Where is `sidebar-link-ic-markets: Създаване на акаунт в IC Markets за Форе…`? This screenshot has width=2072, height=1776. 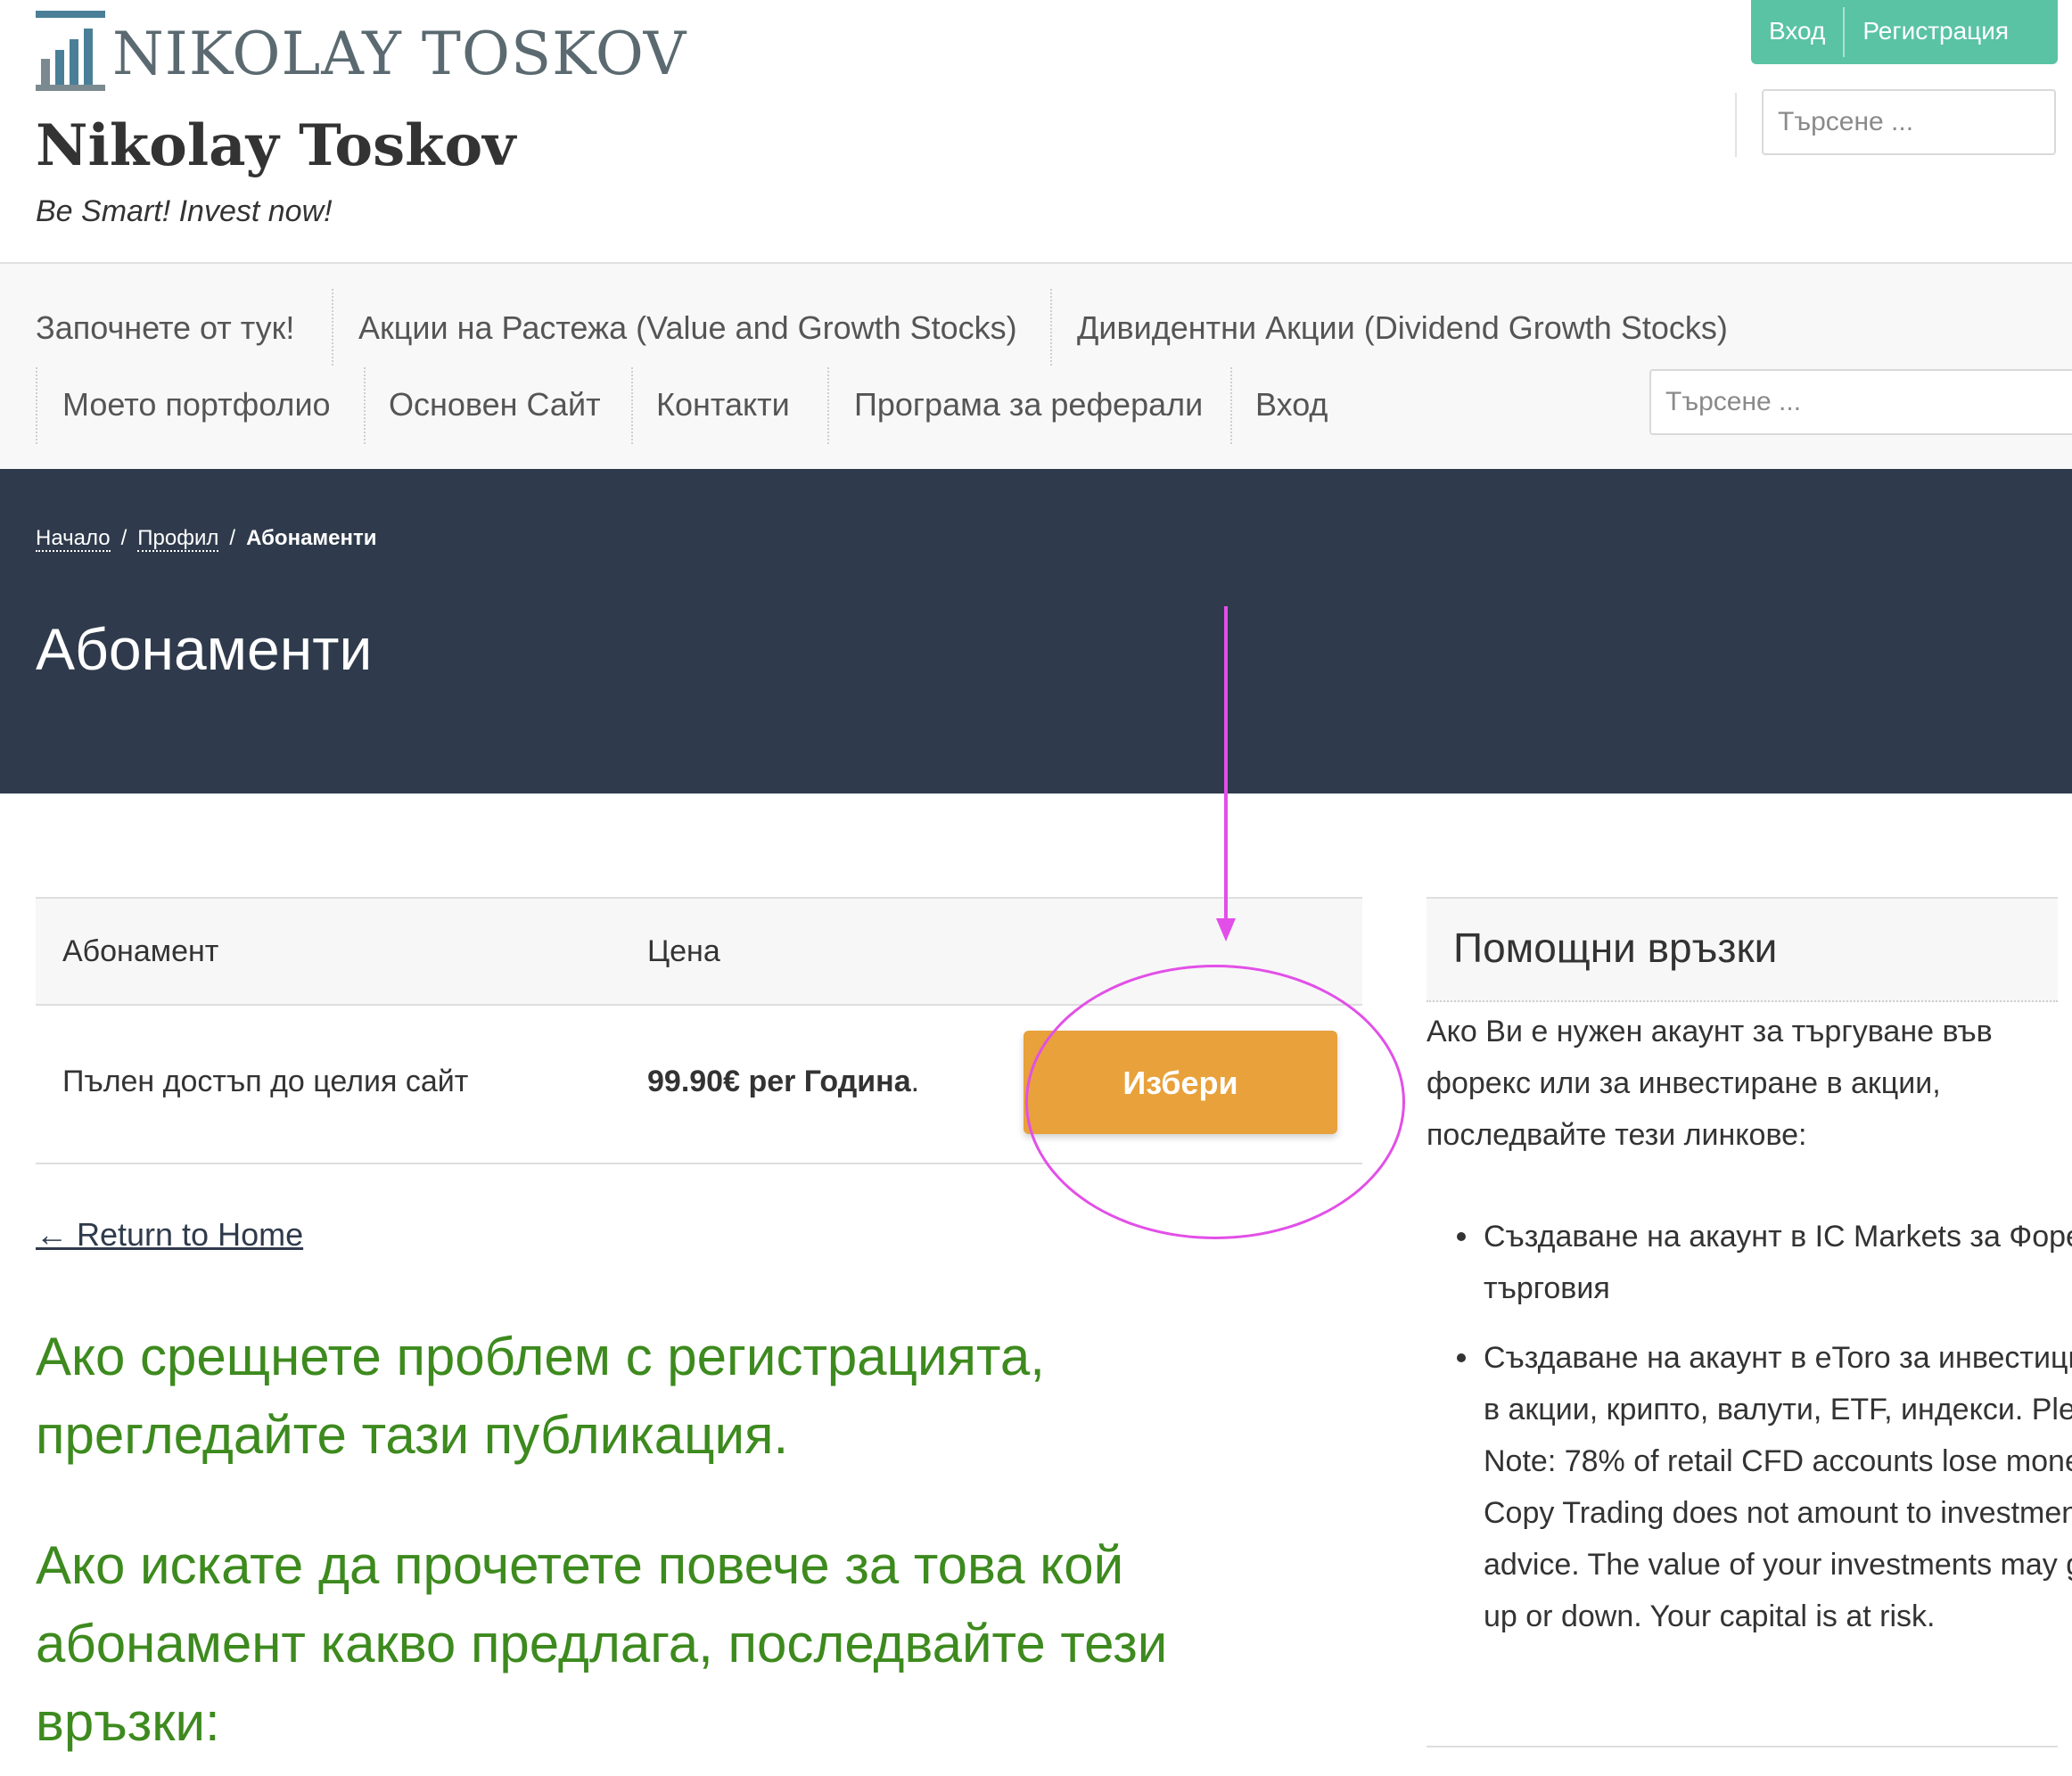 sidebar-link-ic-markets: Създаване на акаунт в IC Markets за Форе… is located at coordinates (1764, 1263).